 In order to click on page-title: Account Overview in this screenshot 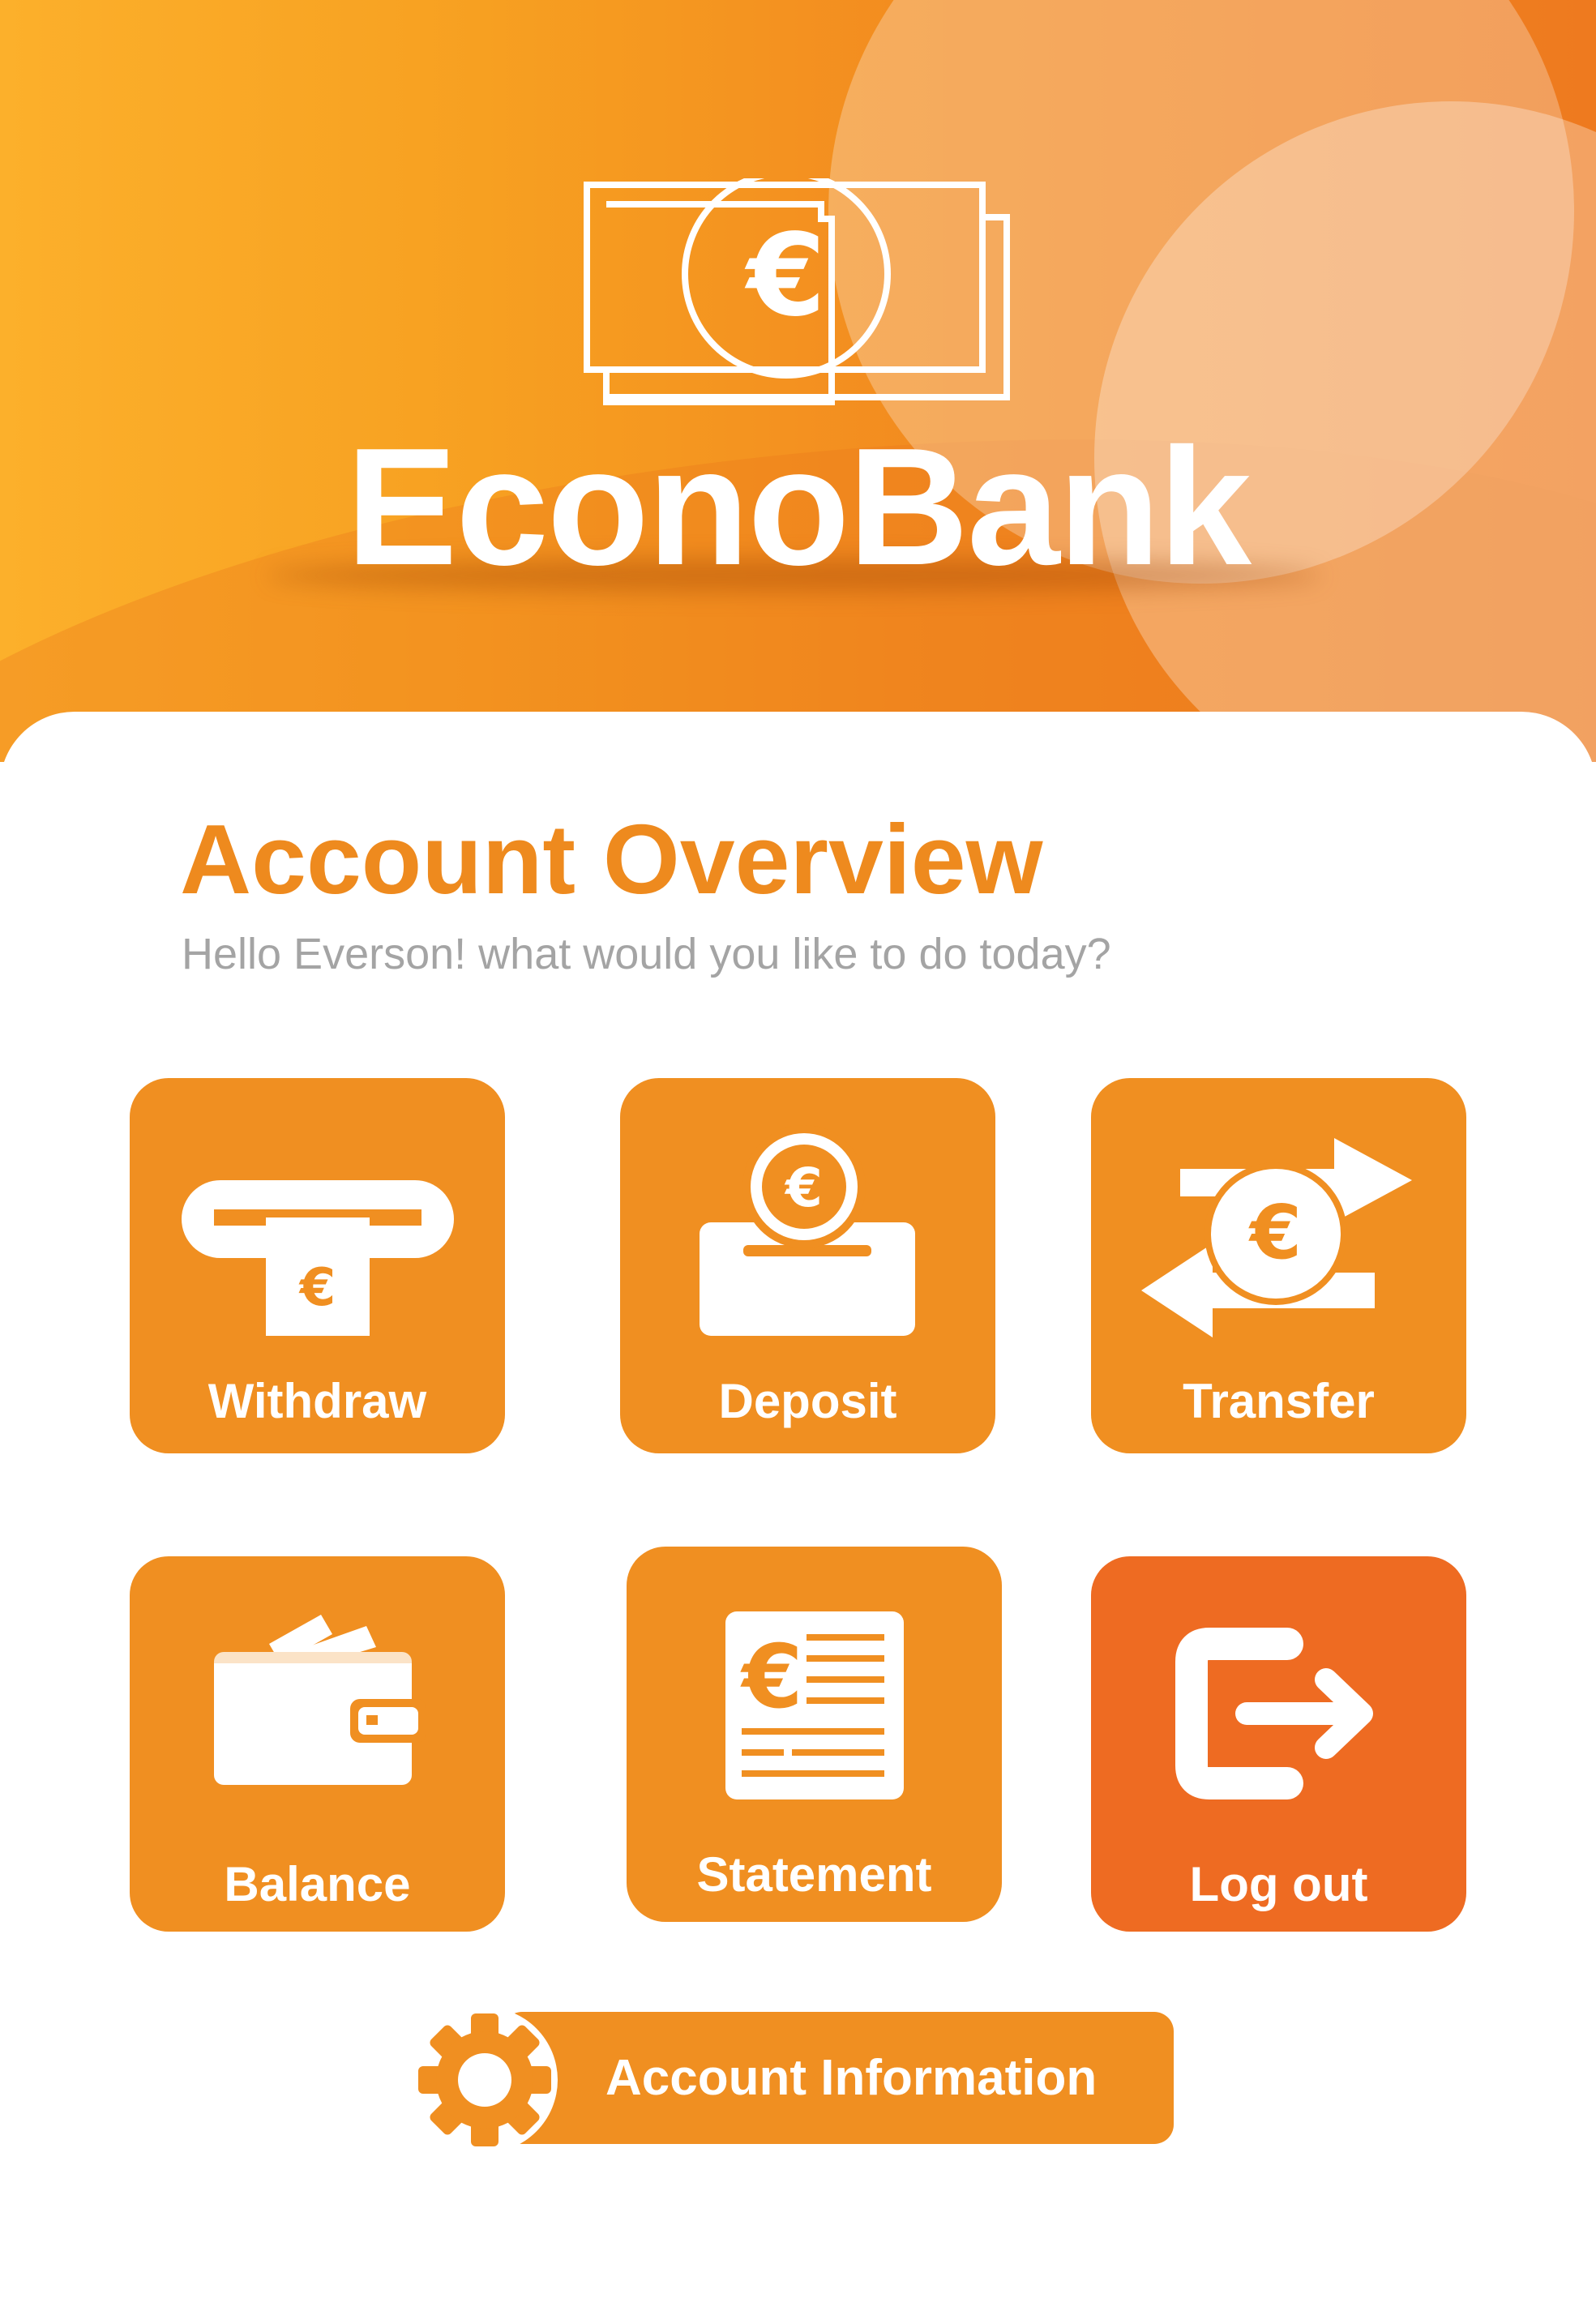, I will do `click(611, 859)`.